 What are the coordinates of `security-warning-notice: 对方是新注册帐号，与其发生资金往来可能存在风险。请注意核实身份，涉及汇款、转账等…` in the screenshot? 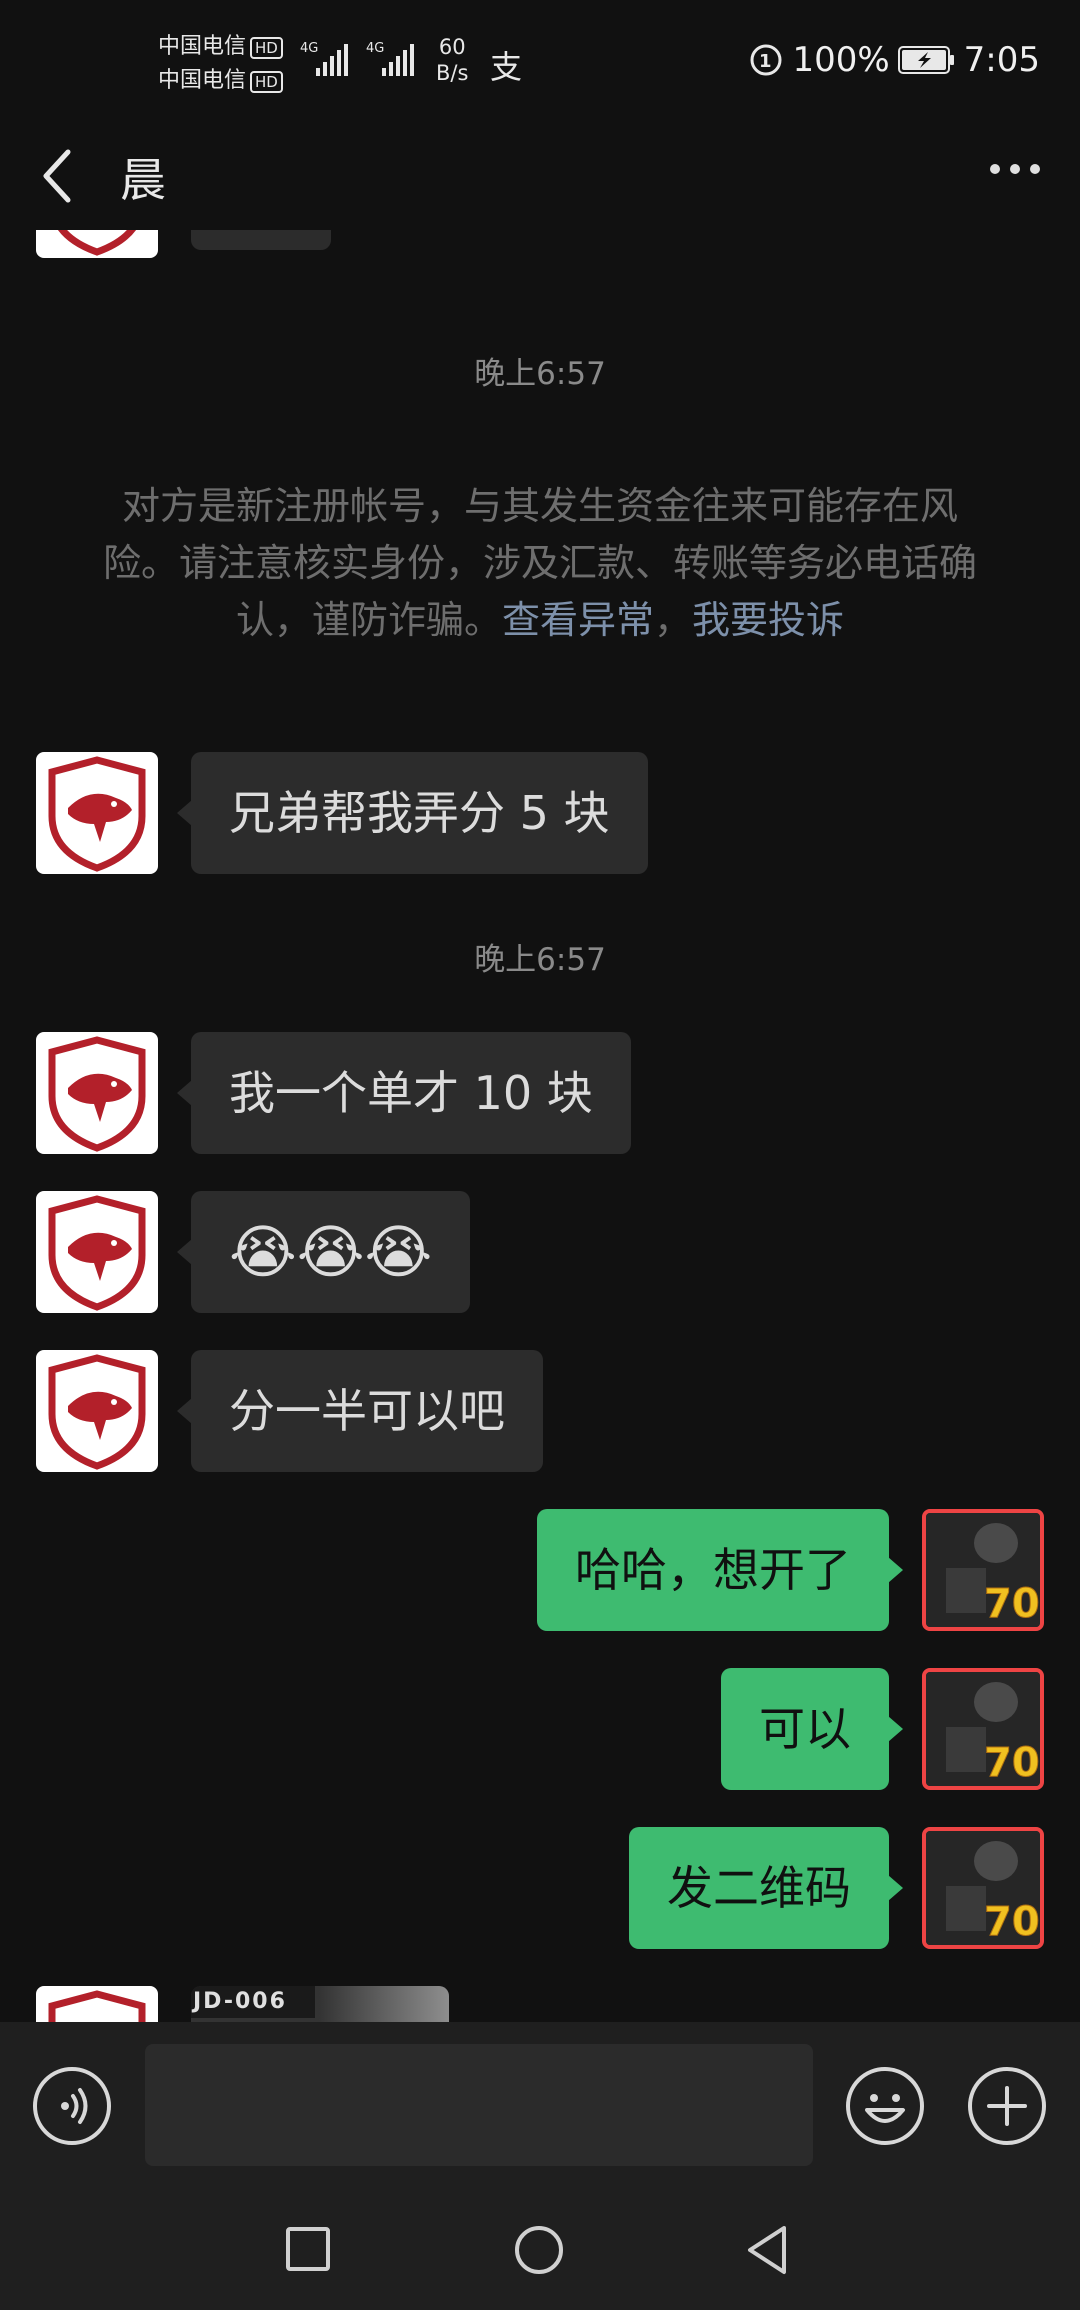 It's located at (540, 563).